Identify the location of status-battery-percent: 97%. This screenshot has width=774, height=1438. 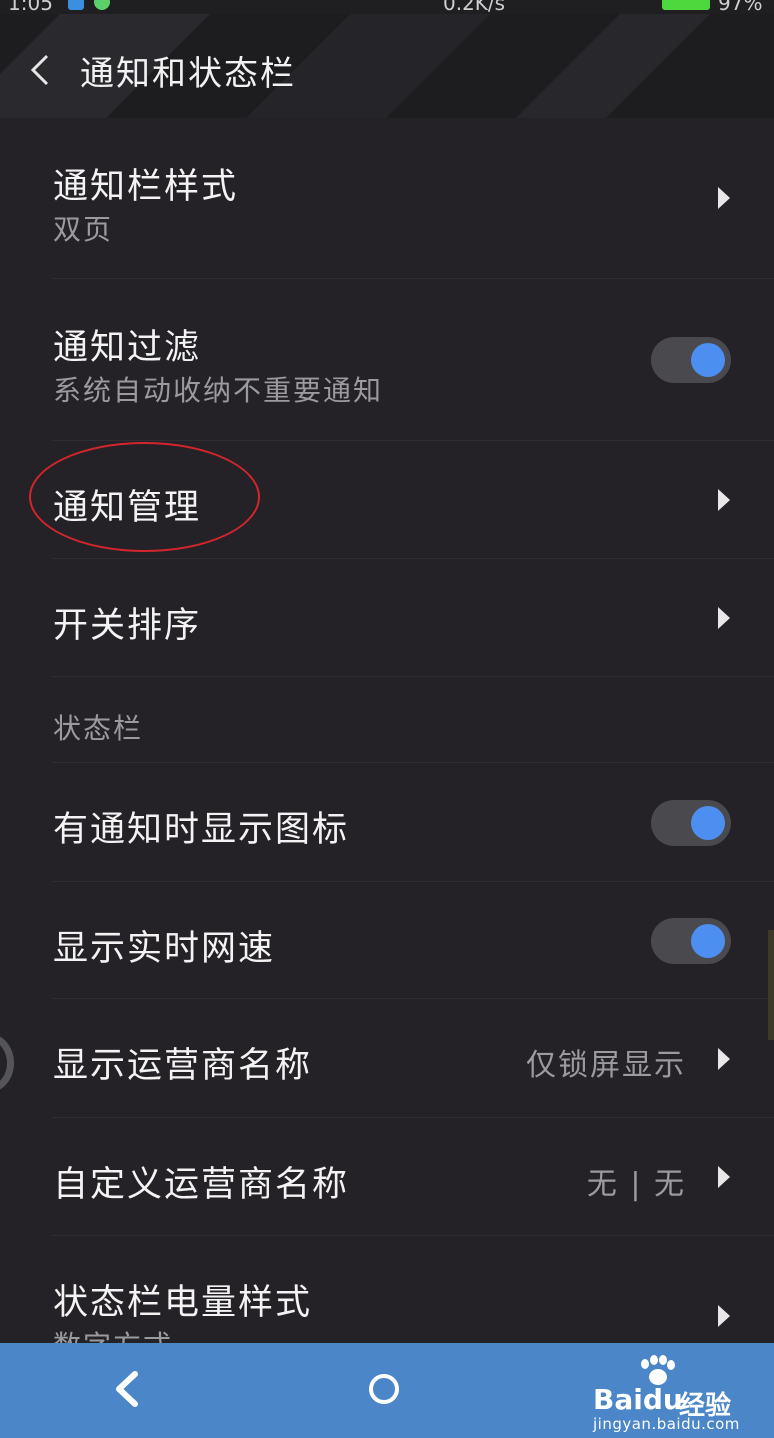
(740, 7).